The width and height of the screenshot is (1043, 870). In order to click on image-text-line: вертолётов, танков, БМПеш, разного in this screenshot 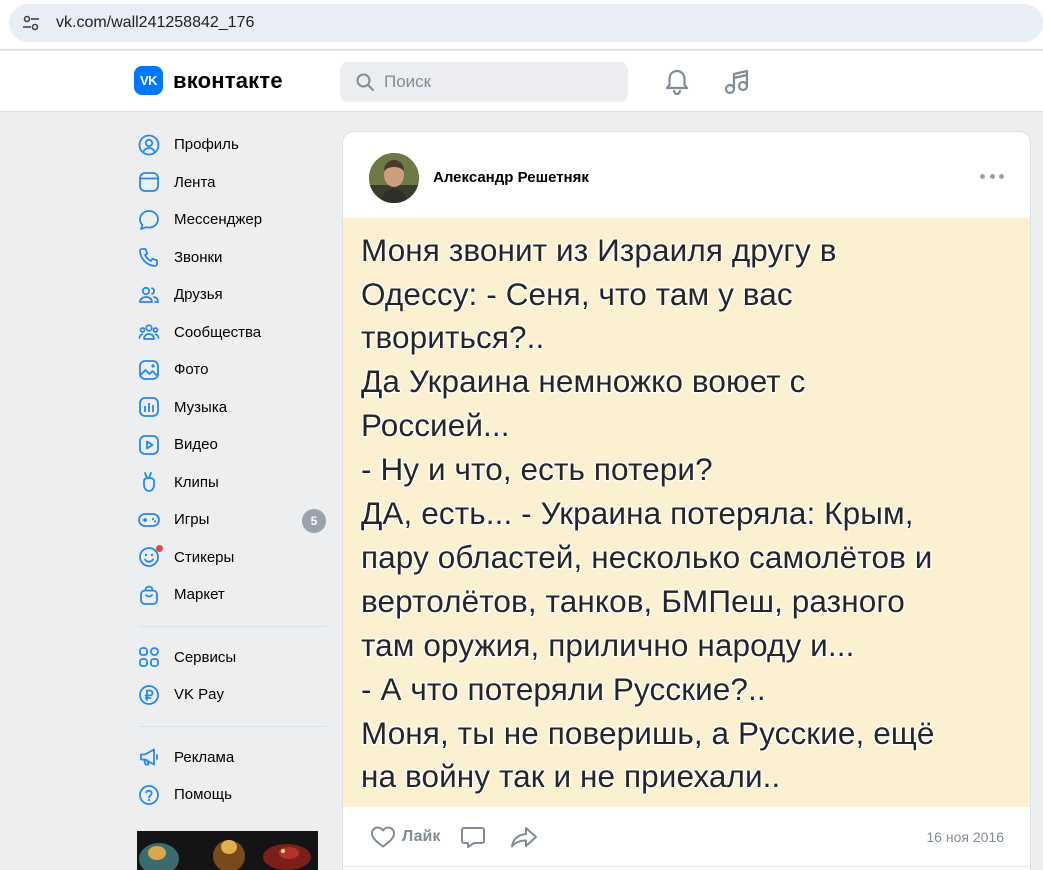, I will do `click(633, 601)`.